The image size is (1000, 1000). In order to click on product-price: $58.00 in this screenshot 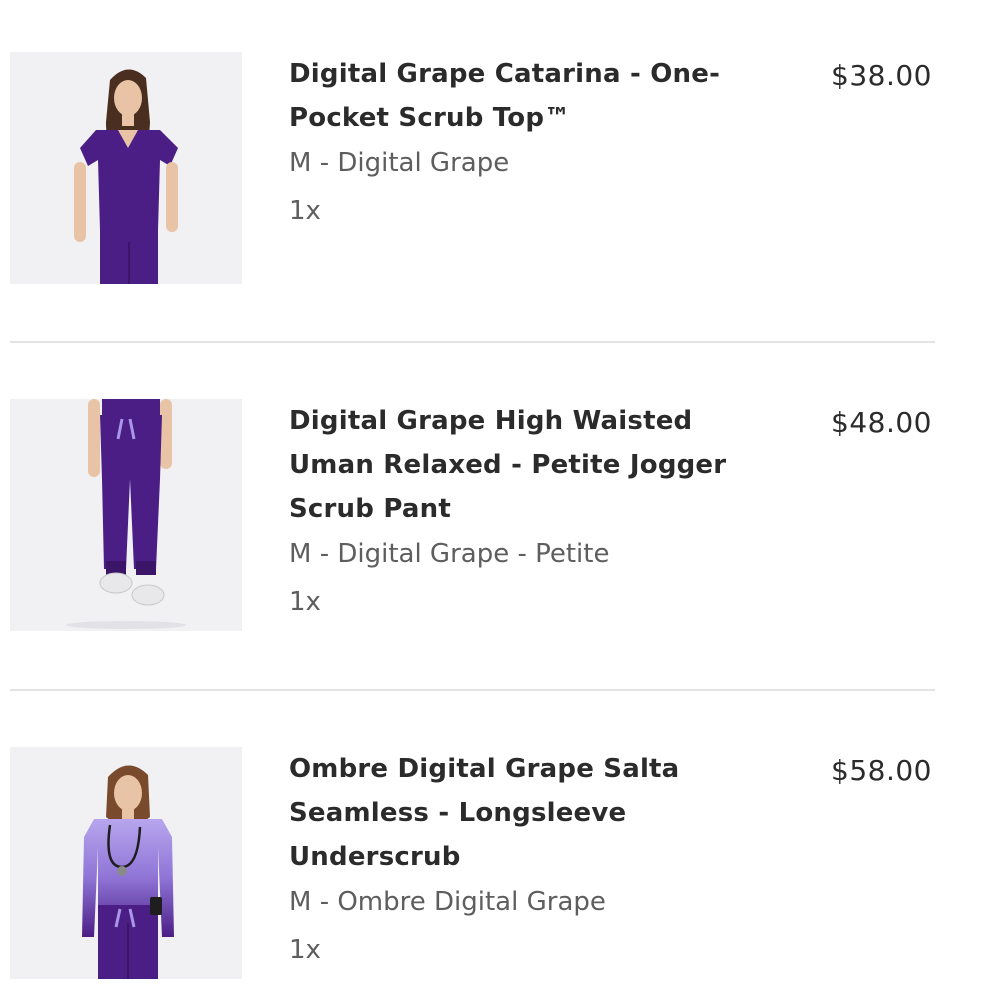, I will do `click(881, 770)`.